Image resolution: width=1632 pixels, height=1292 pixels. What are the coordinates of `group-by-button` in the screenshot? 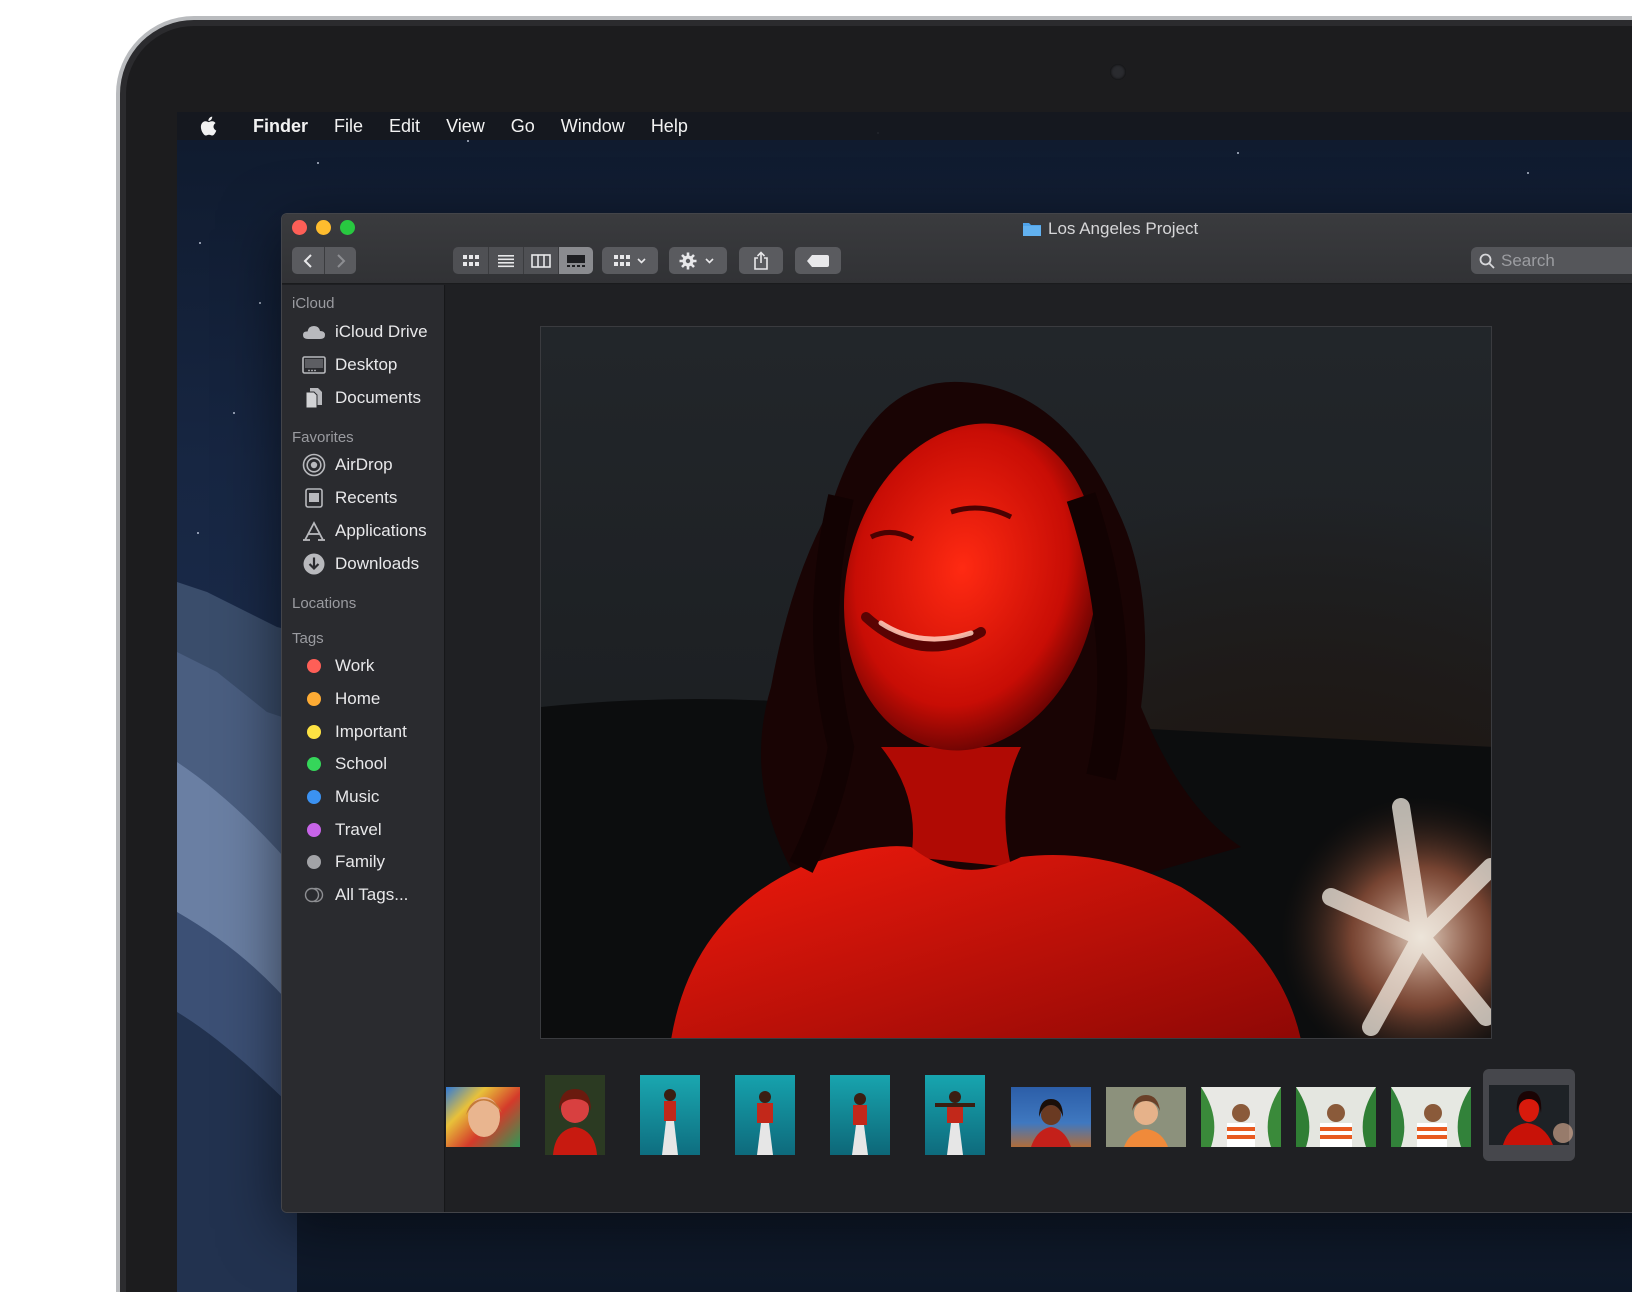 It's located at (630, 260).